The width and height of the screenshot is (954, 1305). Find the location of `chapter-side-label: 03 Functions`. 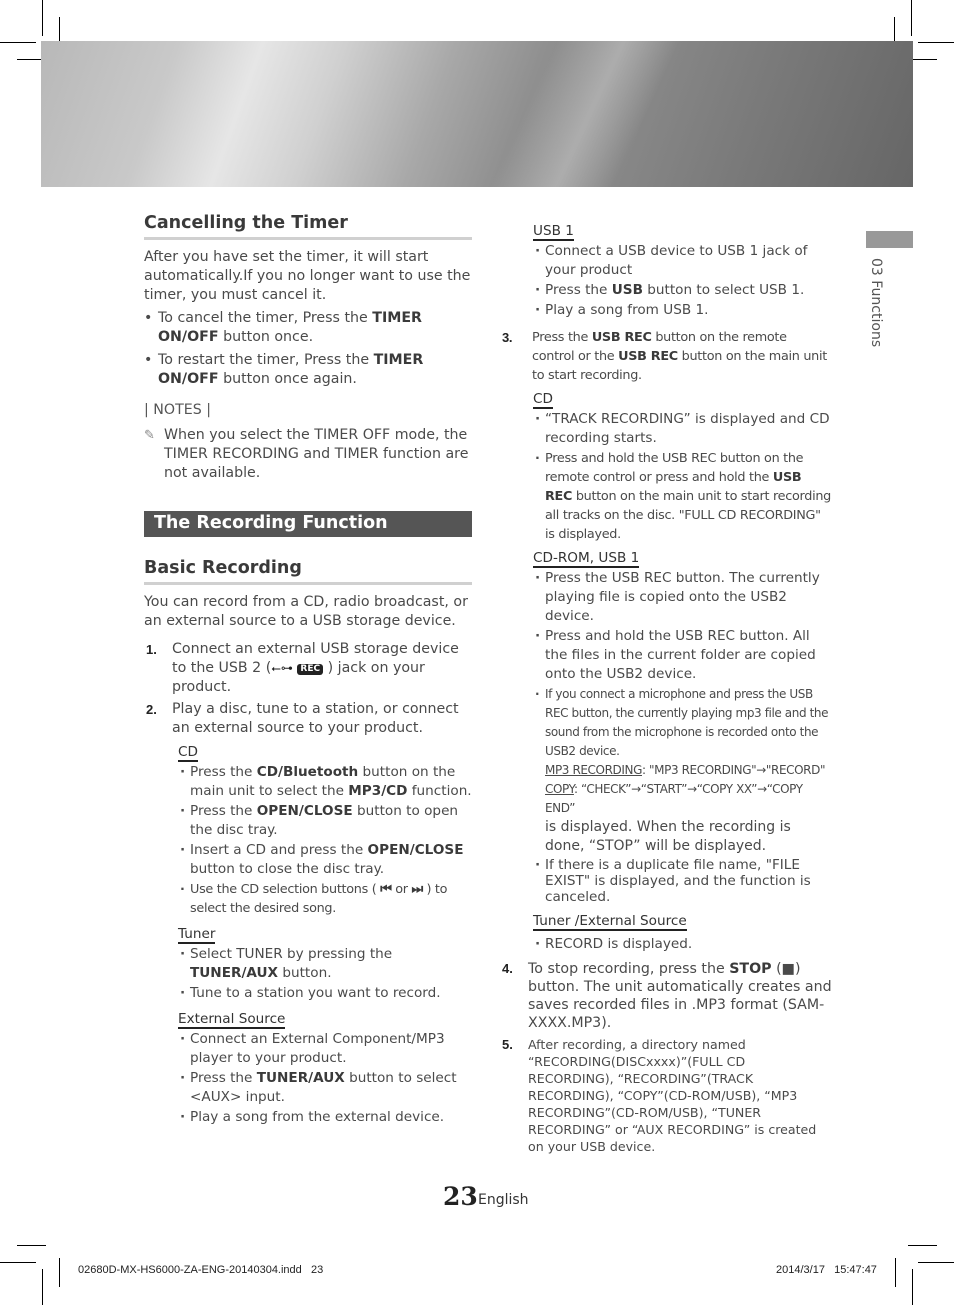

chapter-side-label: 03 Functions is located at coordinates (875, 313).